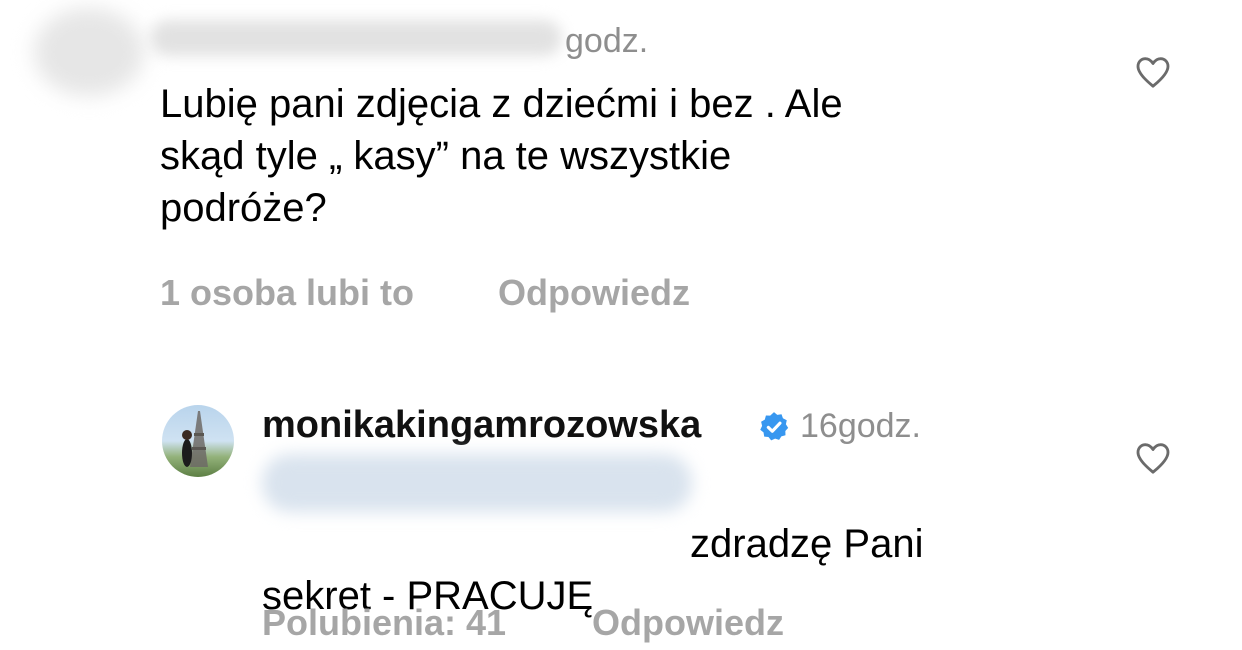  What do you see at coordinates (860, 426) in the screenshot?
I see `comment-timestamp: 16godz.` at bounding box center [860, 426].